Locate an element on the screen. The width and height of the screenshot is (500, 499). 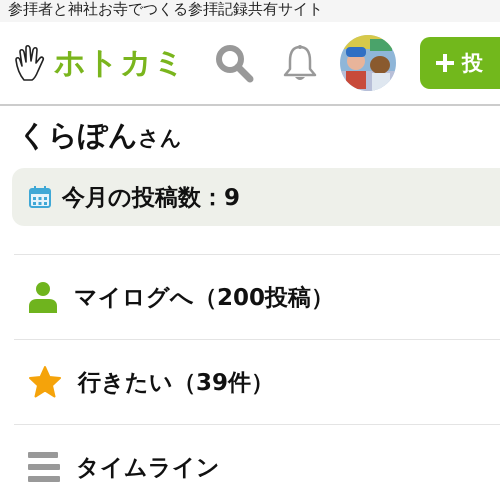
menu-link: マイログへ（200投稿） is located at coordinates (204, 297).